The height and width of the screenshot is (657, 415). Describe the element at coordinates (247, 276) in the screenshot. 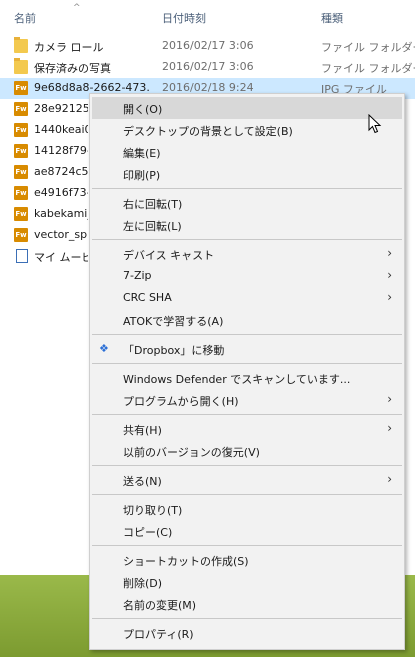

I see `menu-7zip: 7-Zip ›` at that location.